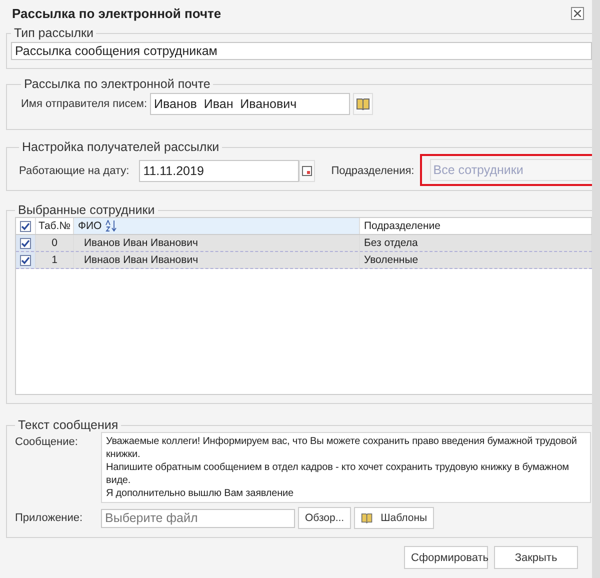 The width and height of the screenshot is (600, 578). What do you see at coordinates (25, 226) in the screenshot?
I see `select-all-checkbox` at bounding box center [25, 226].